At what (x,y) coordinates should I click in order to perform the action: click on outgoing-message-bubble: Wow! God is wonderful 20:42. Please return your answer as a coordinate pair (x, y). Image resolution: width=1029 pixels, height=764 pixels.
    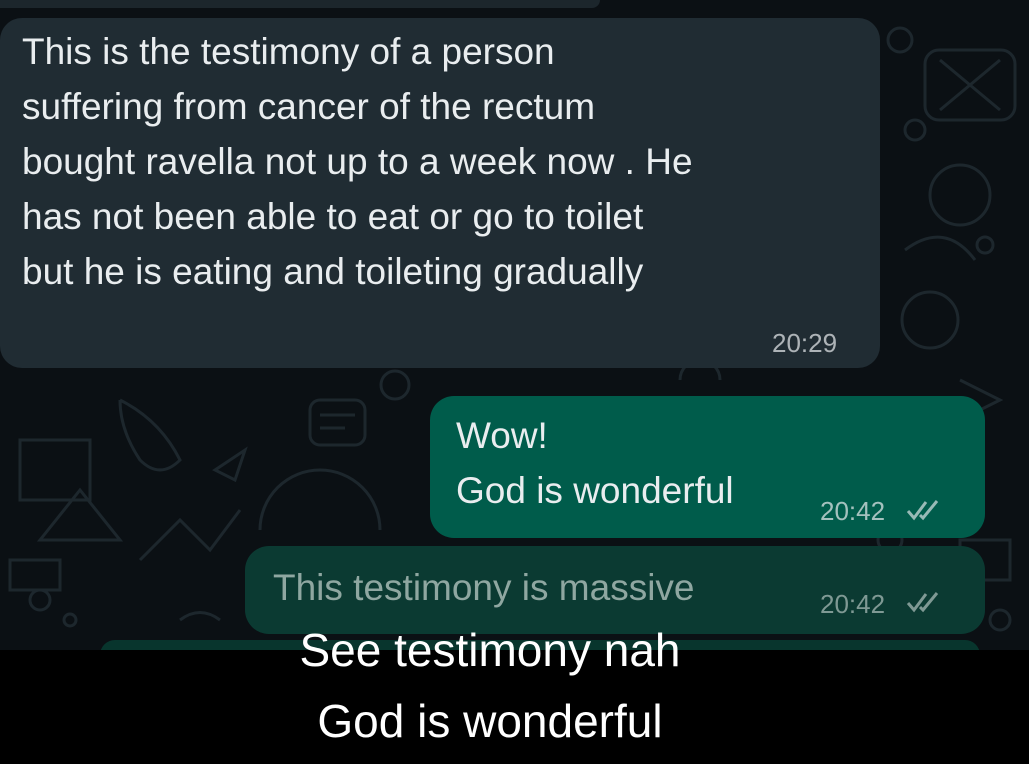
    Looking at the image, I should click on (707, 467).